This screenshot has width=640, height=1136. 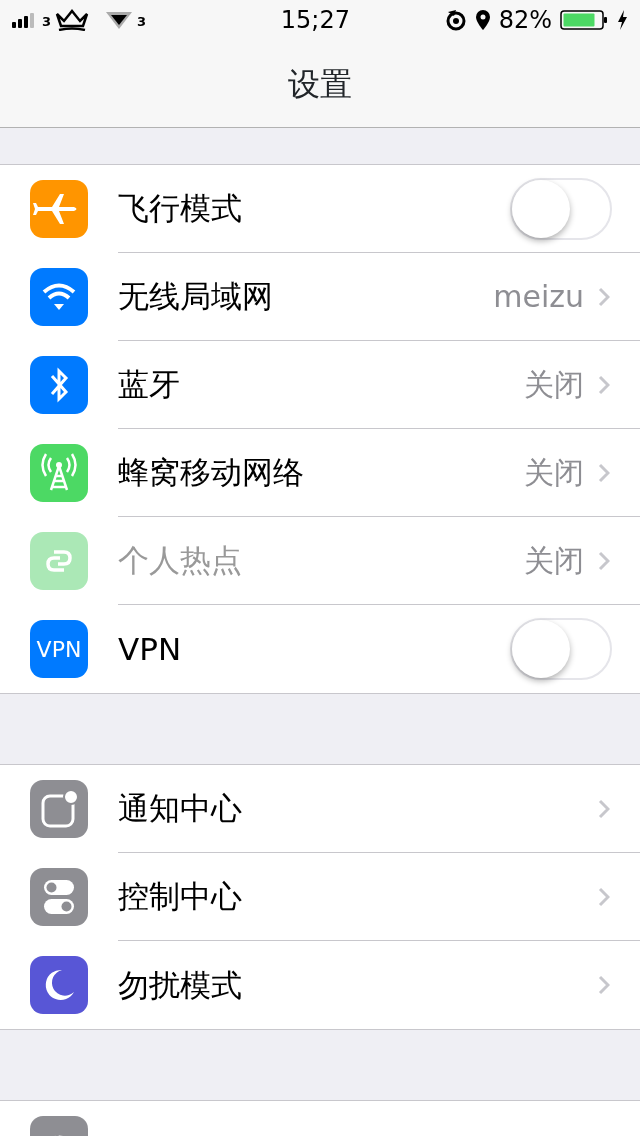 What do you see at coordinates (180, 561) in the screenshot?
I see `row-label: 个人热点` at bounding box center [180, 561].